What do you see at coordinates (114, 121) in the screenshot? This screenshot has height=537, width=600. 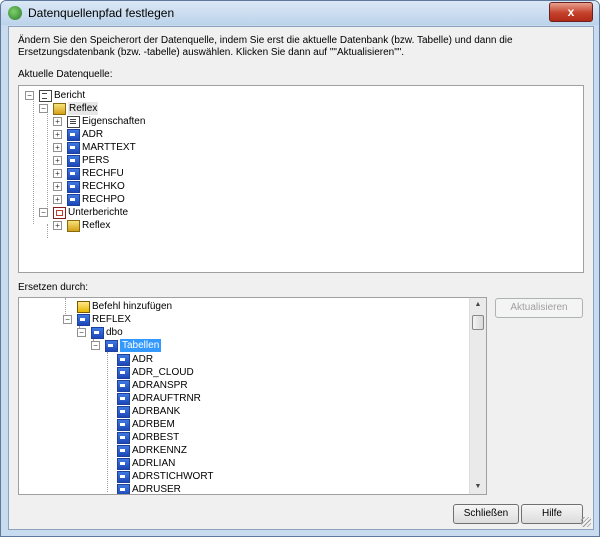 I see `node-label: Eigenschaften` at bounding box center [114, 121].